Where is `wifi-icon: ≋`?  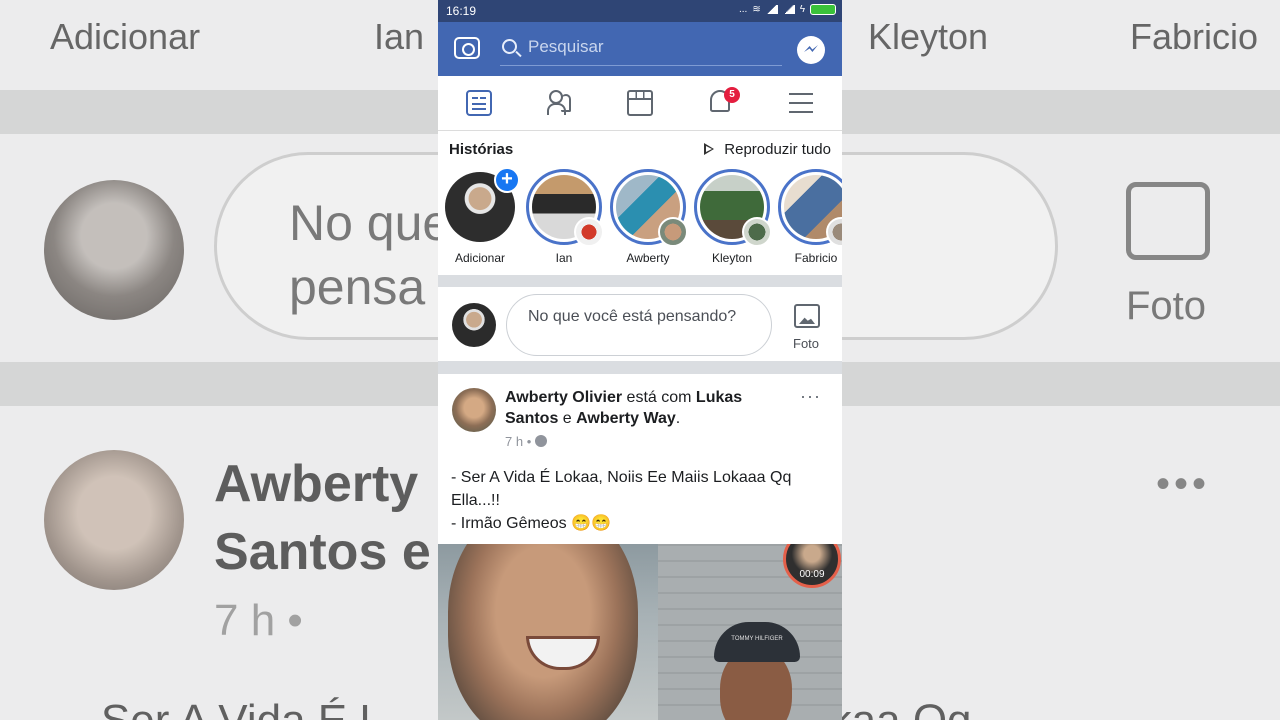 wifi-icon: ≋ is located at coordinates (756, 9).